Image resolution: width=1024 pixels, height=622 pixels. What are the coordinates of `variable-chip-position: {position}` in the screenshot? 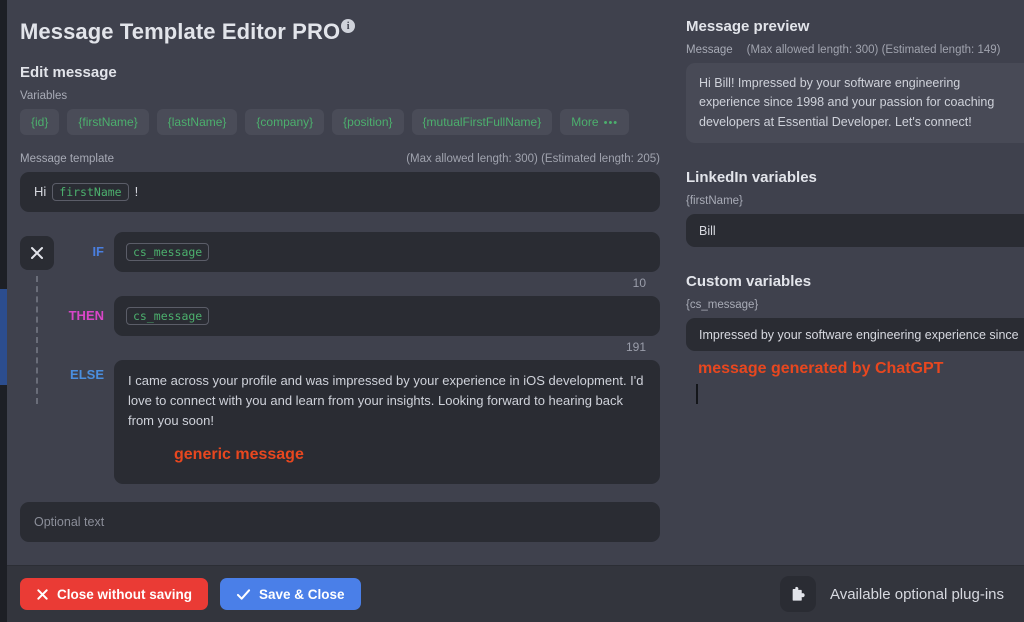 It's located at (368, 121).